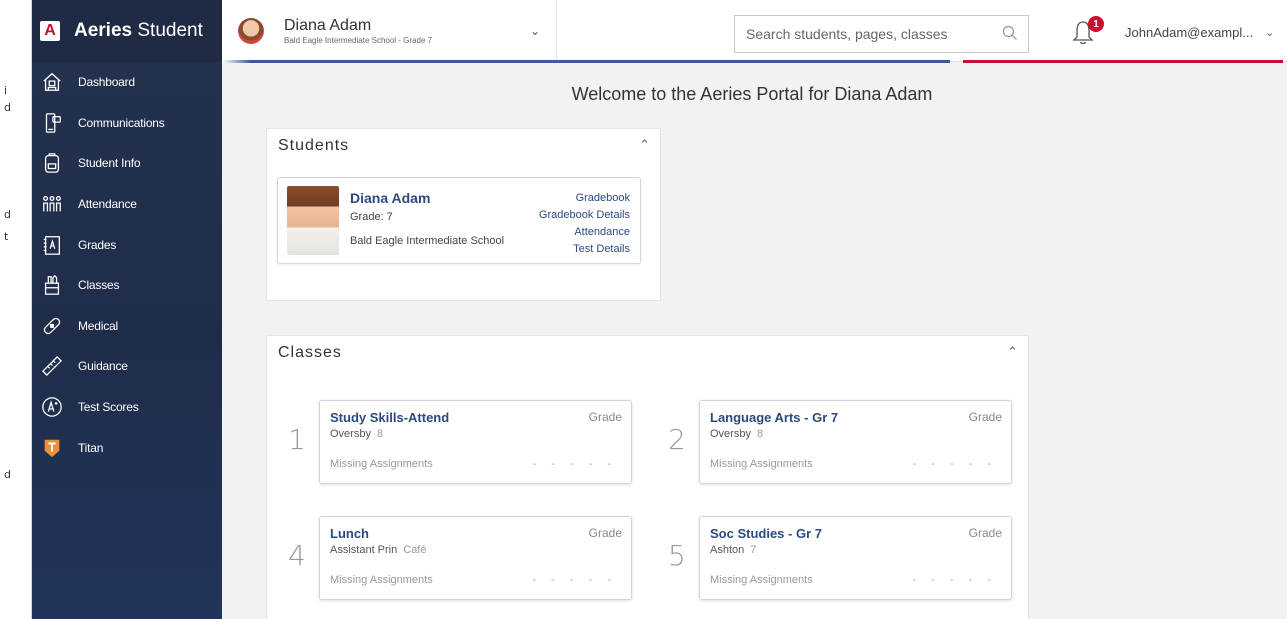  I want to click on sidebar-item-guidance: Guidance, so click(127, 366).